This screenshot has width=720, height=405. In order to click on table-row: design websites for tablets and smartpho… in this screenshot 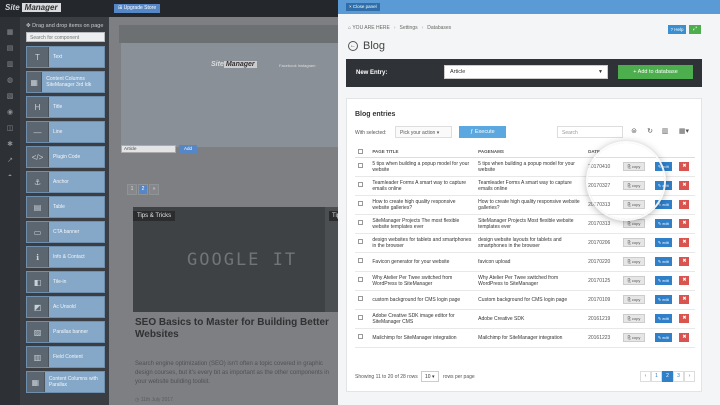, I will do `click(525, 243)`.